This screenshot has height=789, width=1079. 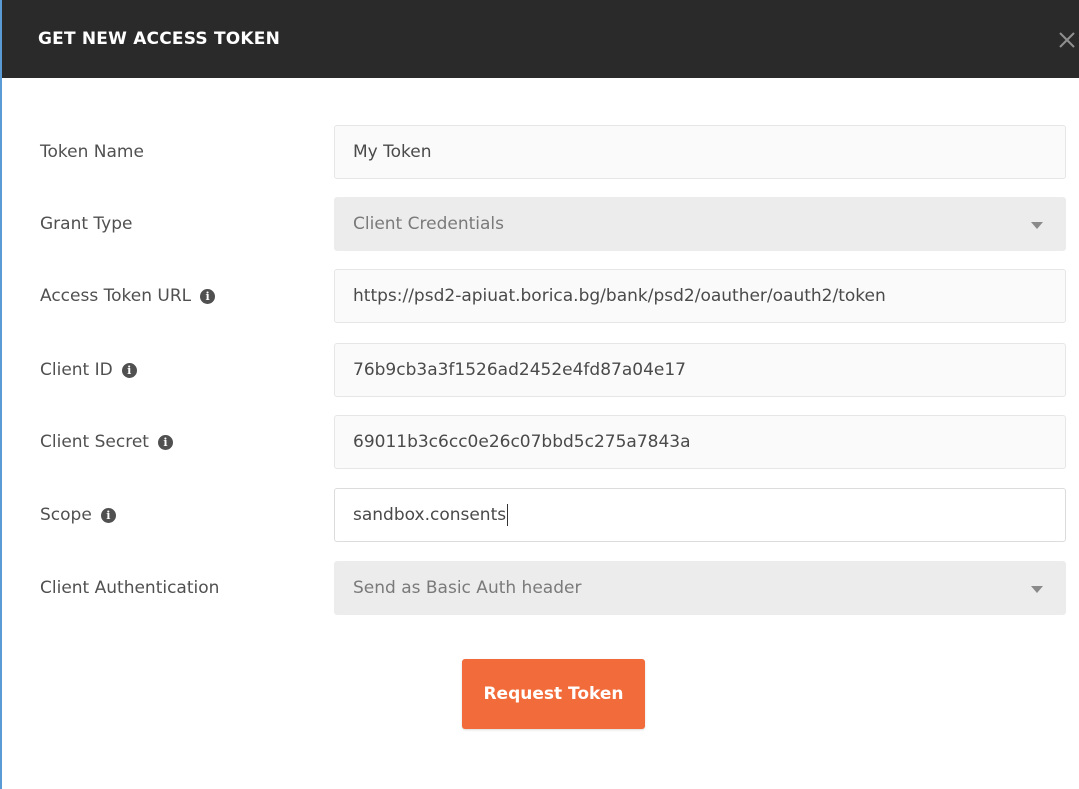 I want to click on grant-type-row: Grant Type Client Credentials, so click(x=540, y=224).